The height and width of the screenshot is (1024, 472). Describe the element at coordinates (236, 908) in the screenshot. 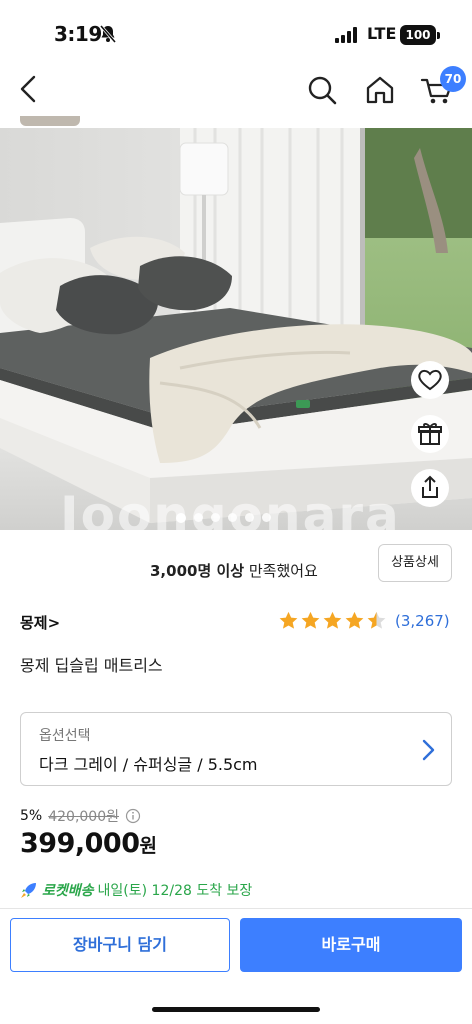

I see `divider` at that location.